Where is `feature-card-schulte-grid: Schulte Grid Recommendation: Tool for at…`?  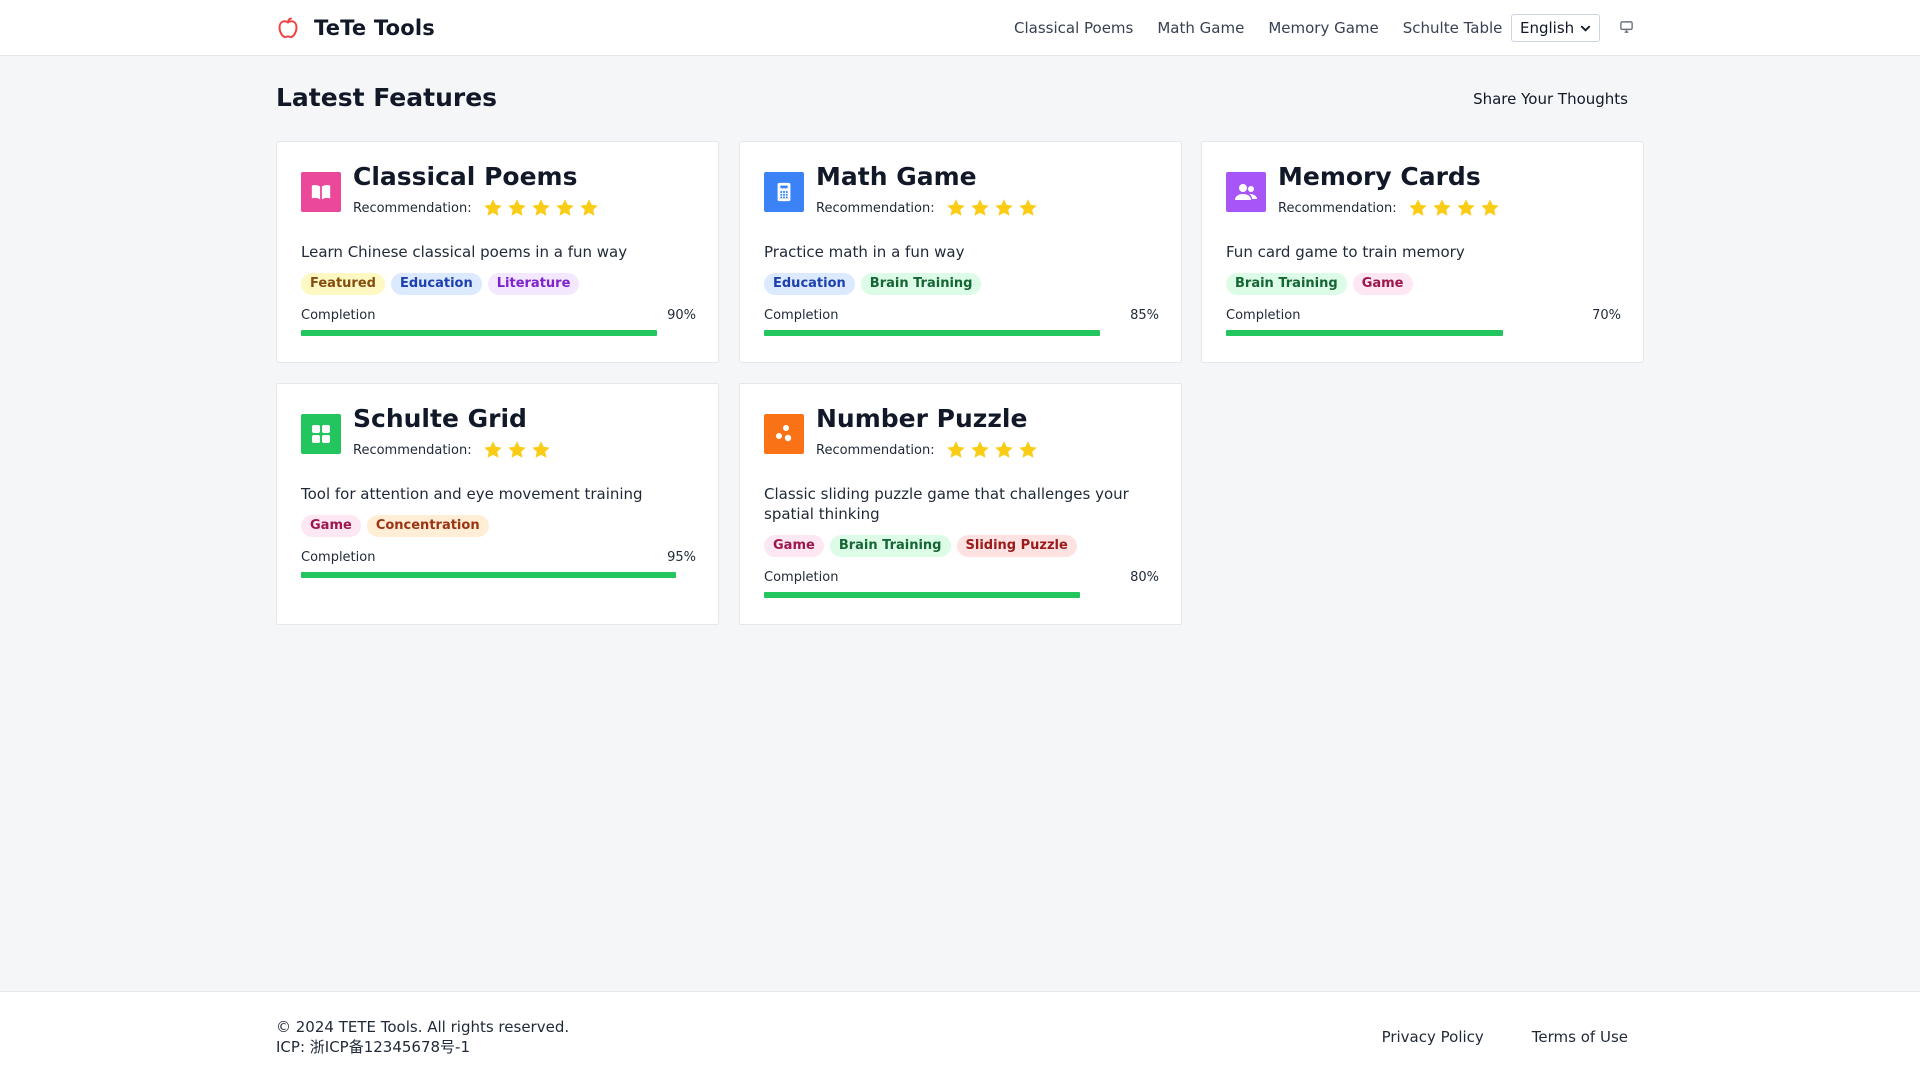 feature-card-schulte-grid: Schulte Grid Recommendation: Tool for at… is located at coordinates (497, 504).